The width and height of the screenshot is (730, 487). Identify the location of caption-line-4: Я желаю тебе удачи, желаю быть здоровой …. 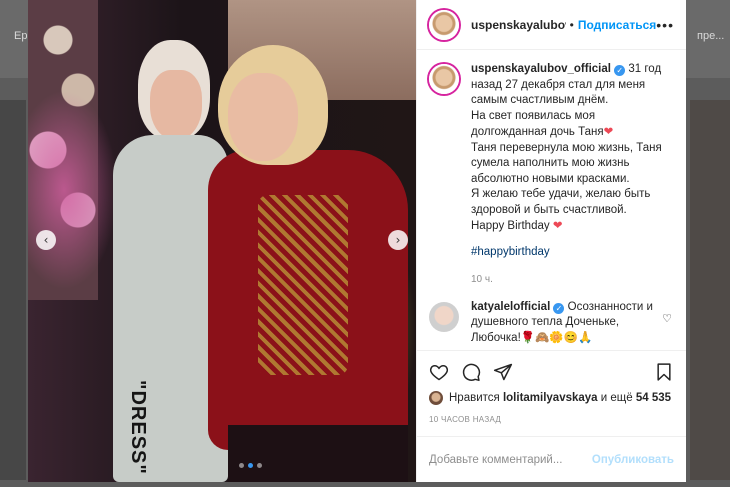
(561, 202).